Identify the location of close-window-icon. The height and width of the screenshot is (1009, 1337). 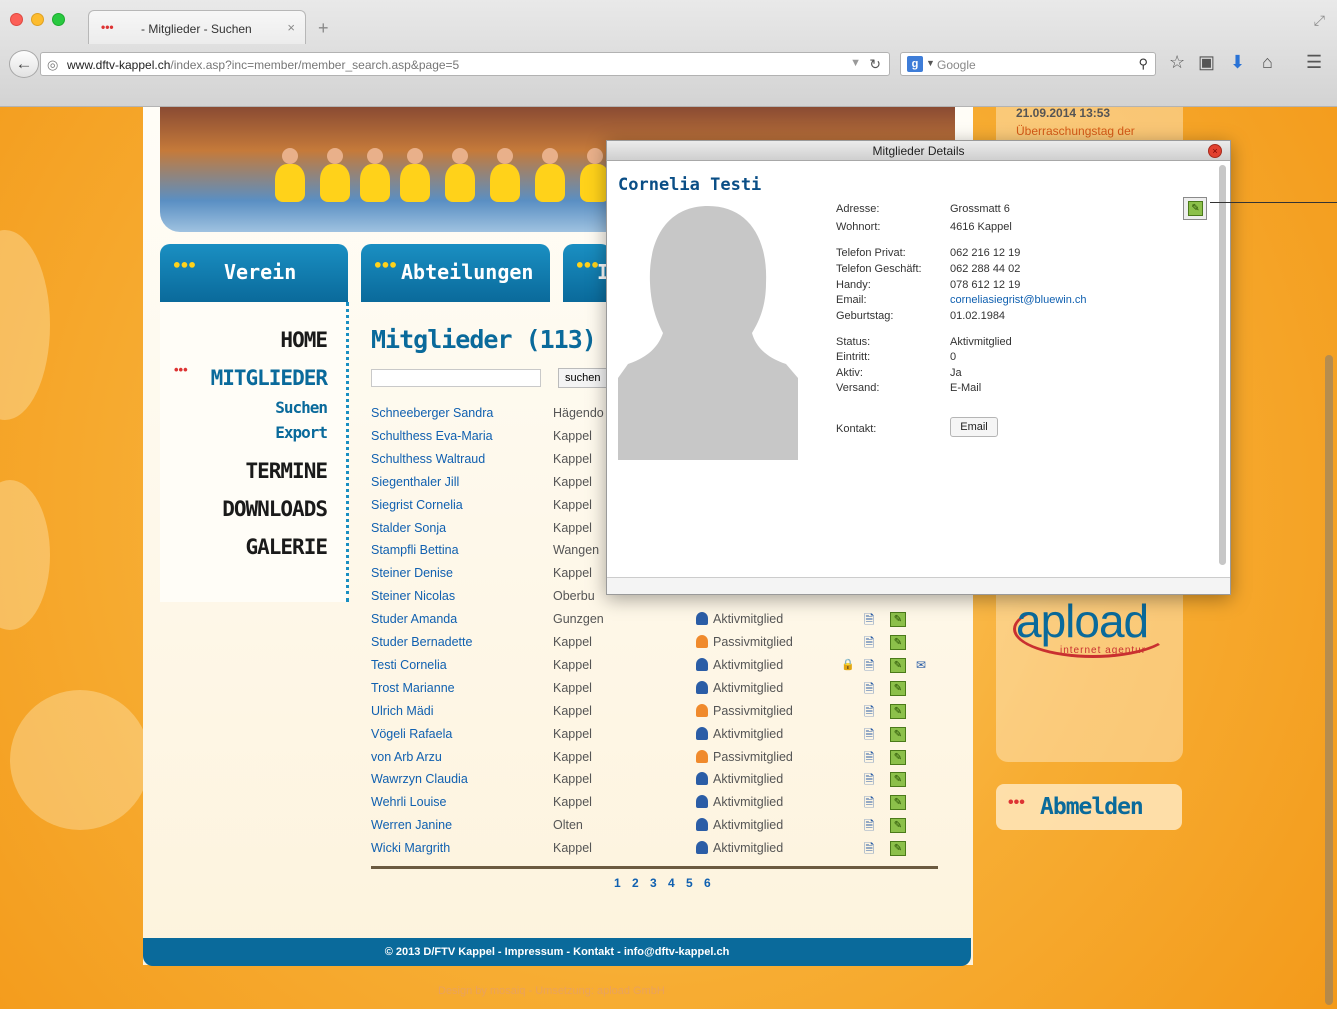
(16, 19).